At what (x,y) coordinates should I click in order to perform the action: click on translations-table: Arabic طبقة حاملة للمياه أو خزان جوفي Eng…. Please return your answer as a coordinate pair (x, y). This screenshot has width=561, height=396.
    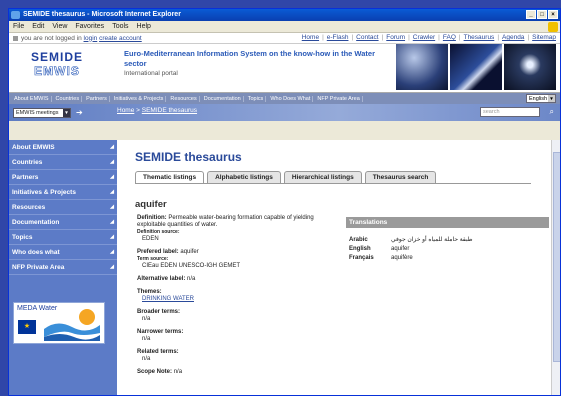
    Looking at the image, I should click on (411, 249).